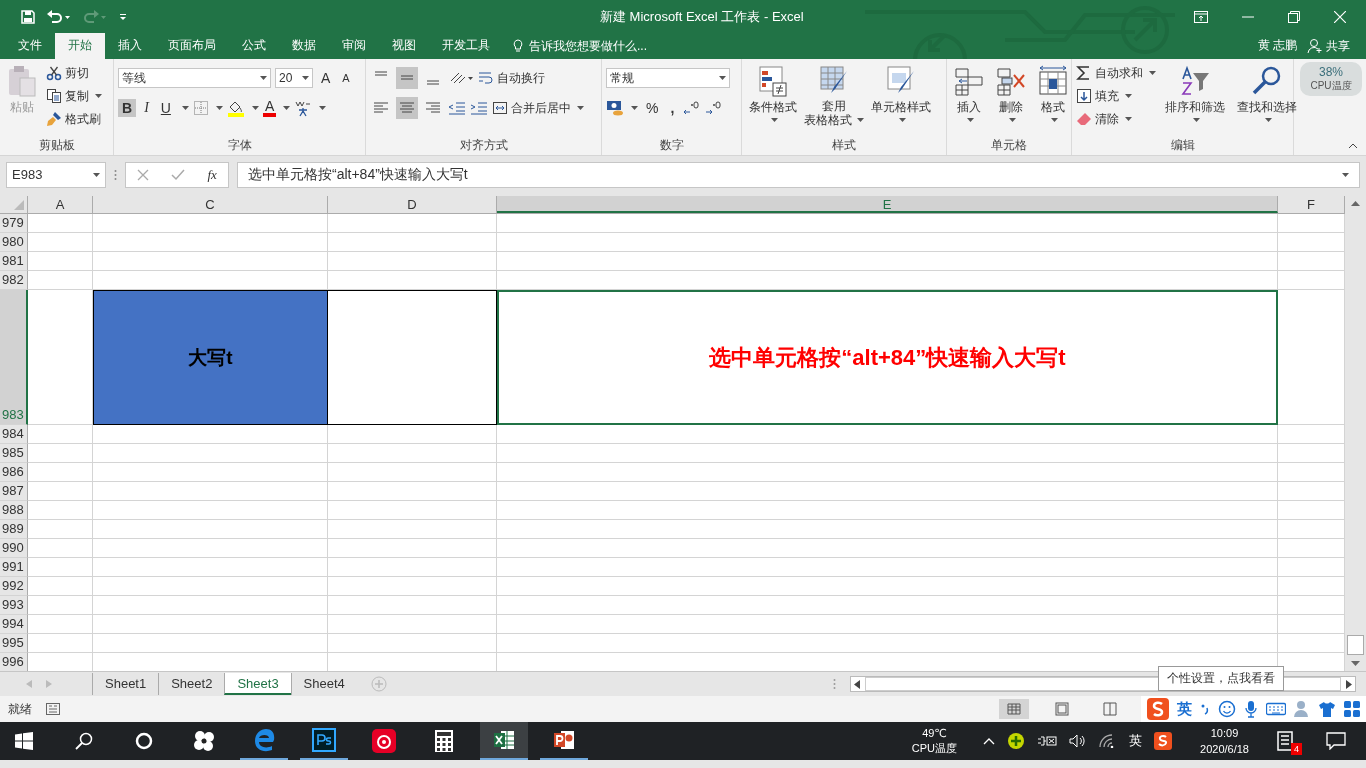 The image size is (1366, 768). Describe the element at coordinates (1276, 709) in the screenshot. I see `keyboard-icon` at that location.